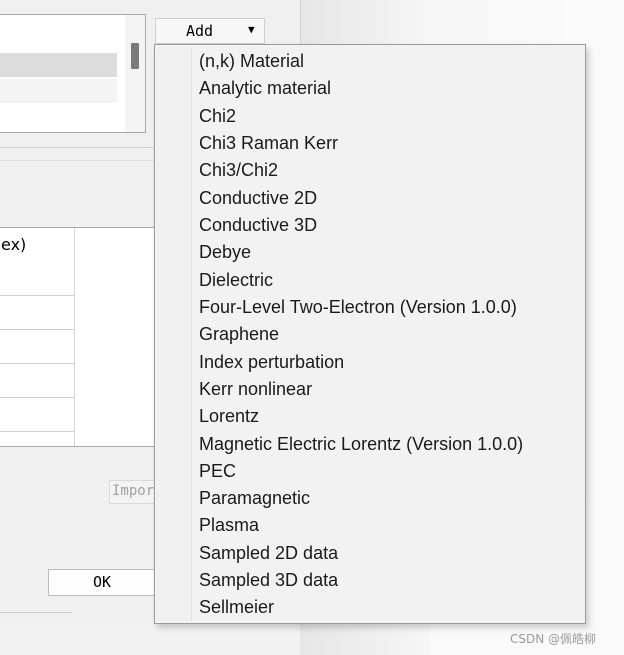  Describe the element at coordinates (102, 582) in the screenshot. I see `ok-button: OK` at that location.